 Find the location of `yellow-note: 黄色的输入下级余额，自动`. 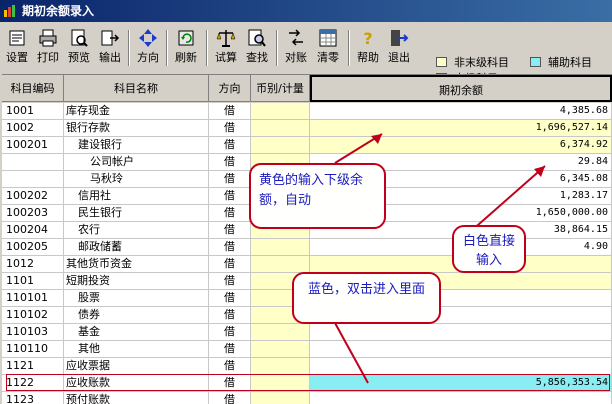

yellow-note: 黄色的输入下级余额，自动 is located at coordinates (317, 196).